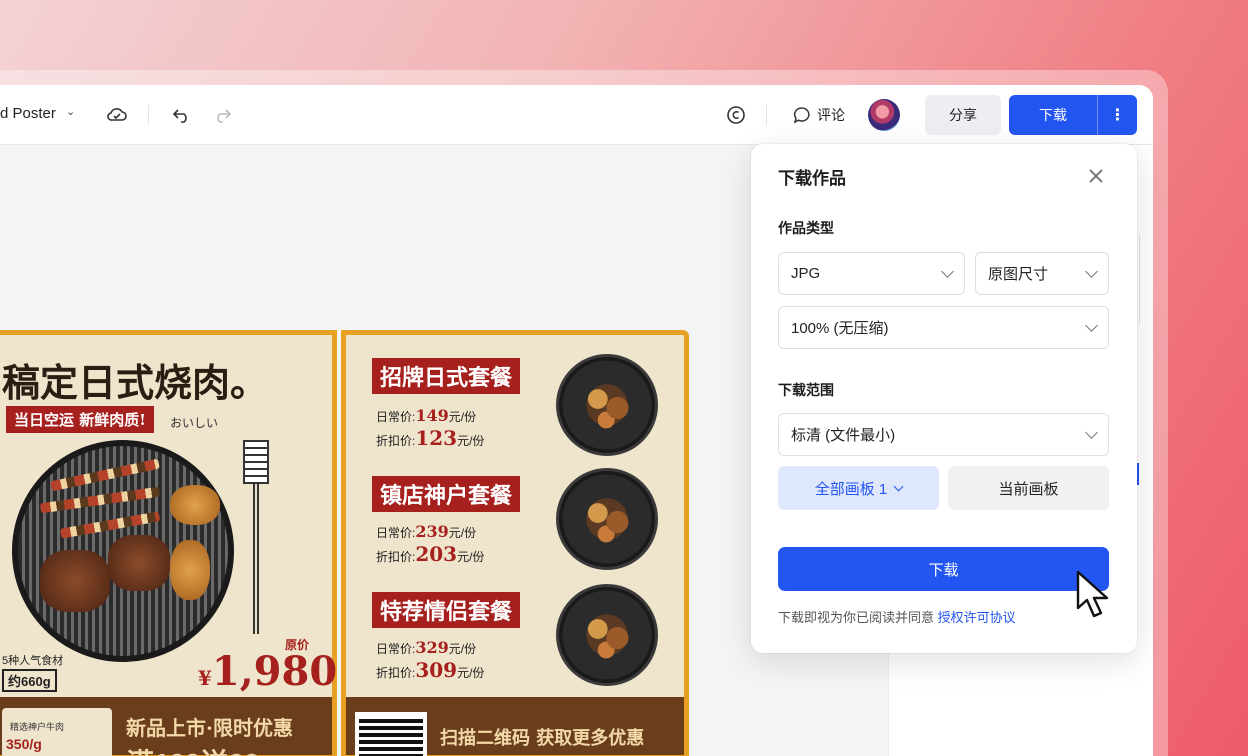 The width and height of the screenshot is (1248, 756). I want to click on all-boards-label: 全部画板 1, so click(851, 489).